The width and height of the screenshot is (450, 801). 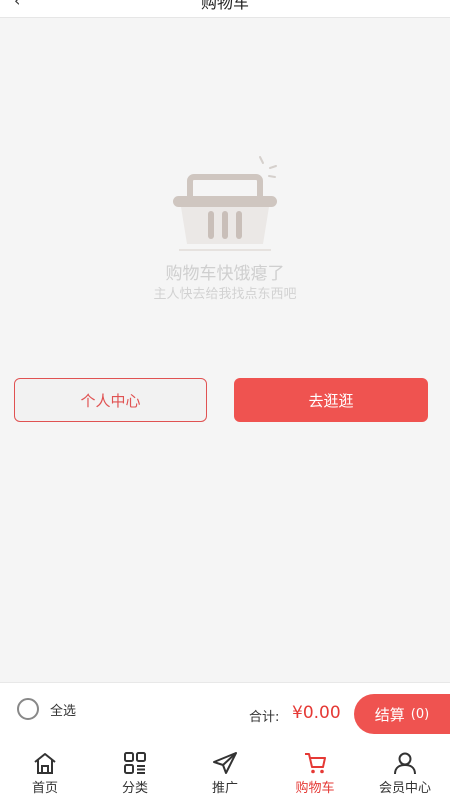 I want to click on tab-category-label: 分类, so click(x=134, y=788).